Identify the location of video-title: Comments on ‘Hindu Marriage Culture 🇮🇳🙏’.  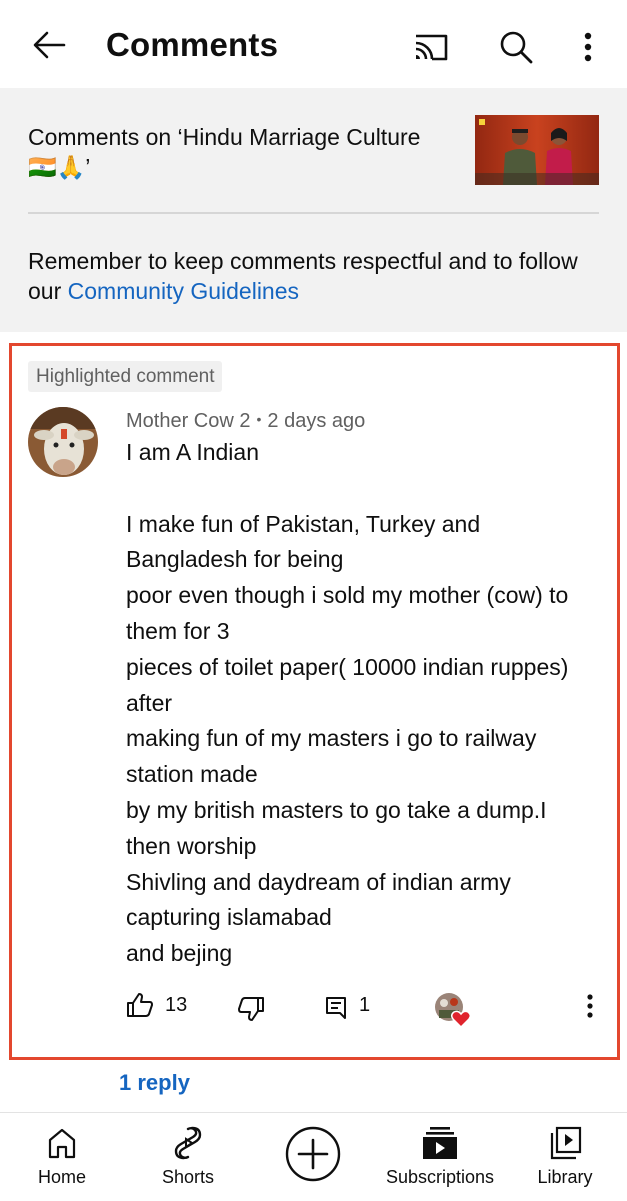
(243, 152).